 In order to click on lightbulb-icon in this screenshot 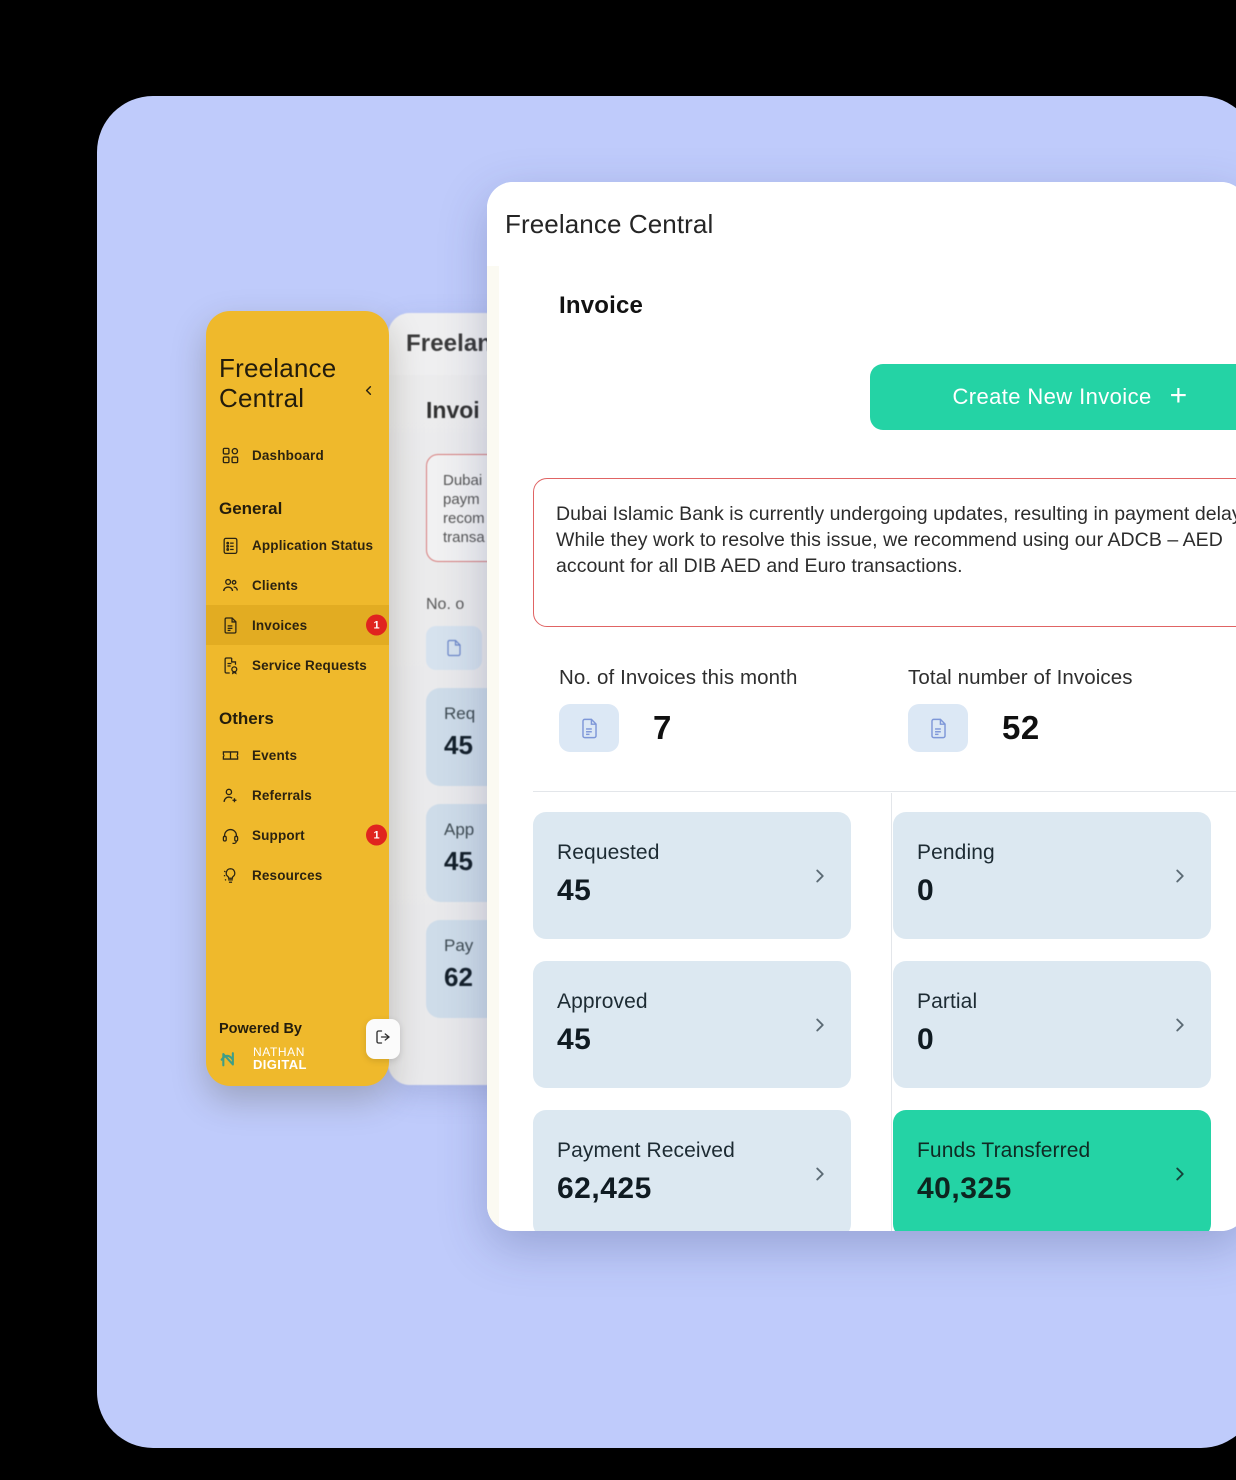, I will do `click(230, 875)`.